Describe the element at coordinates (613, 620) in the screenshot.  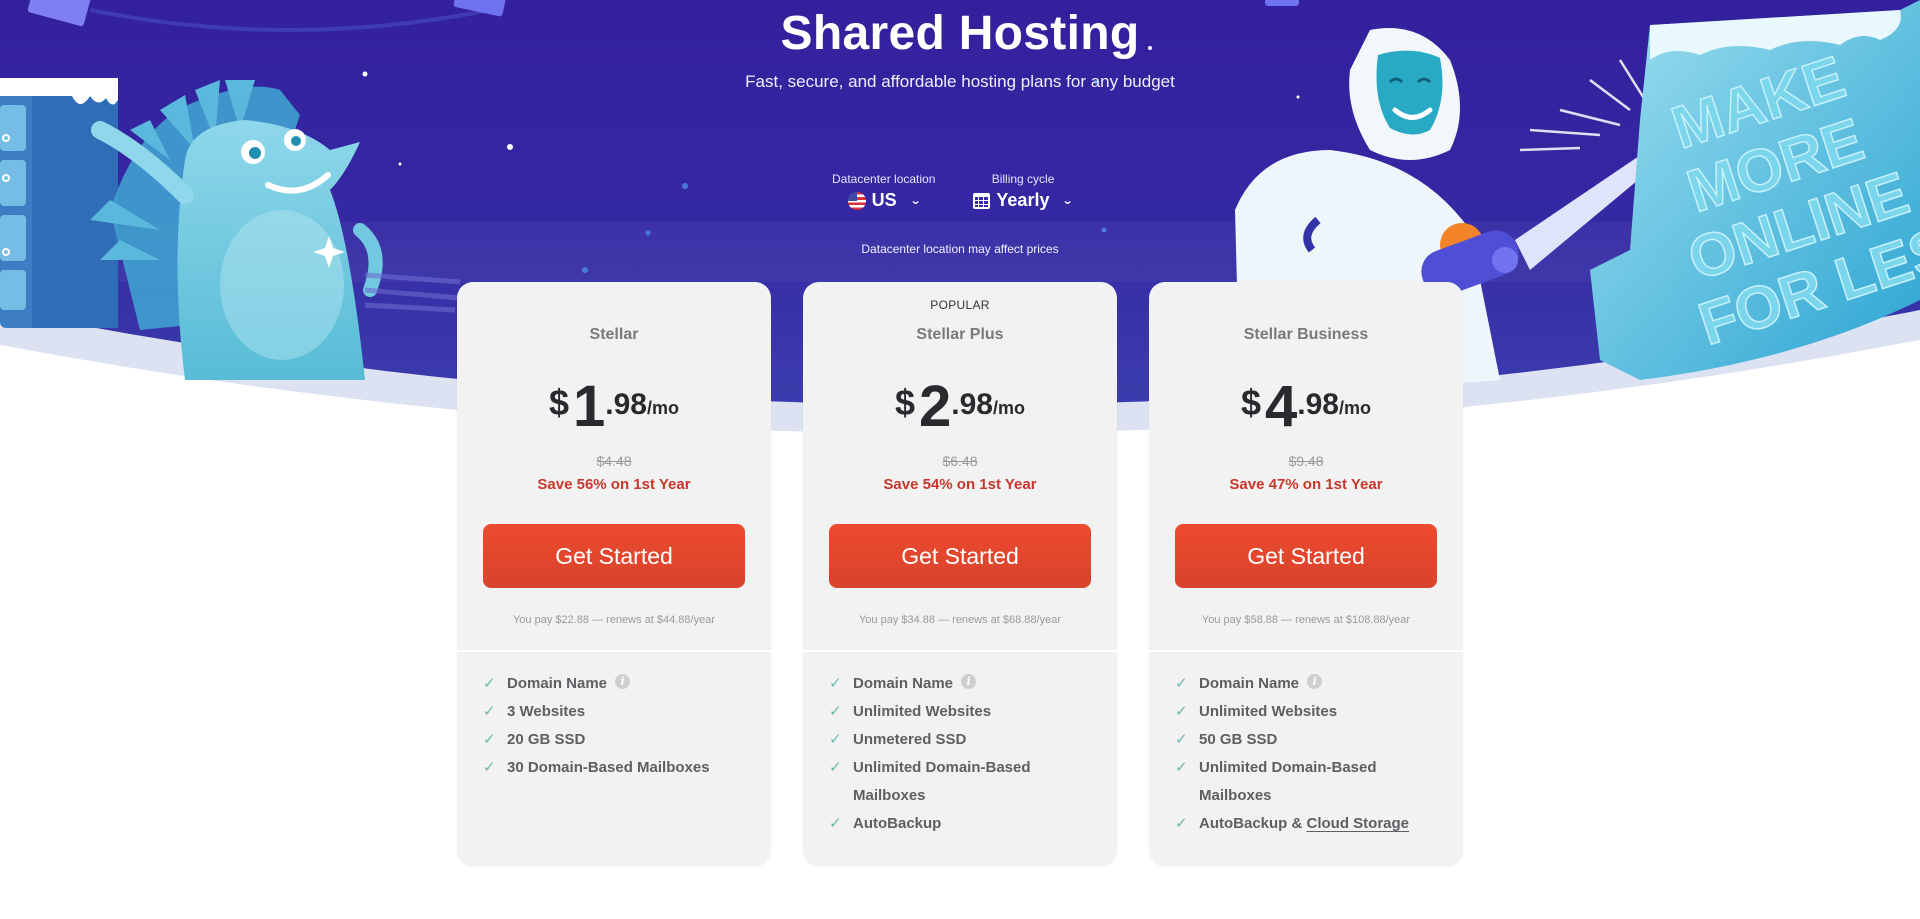
I see `renewal-text: You pay $22.88 — renews at $44.88/year` at that location.